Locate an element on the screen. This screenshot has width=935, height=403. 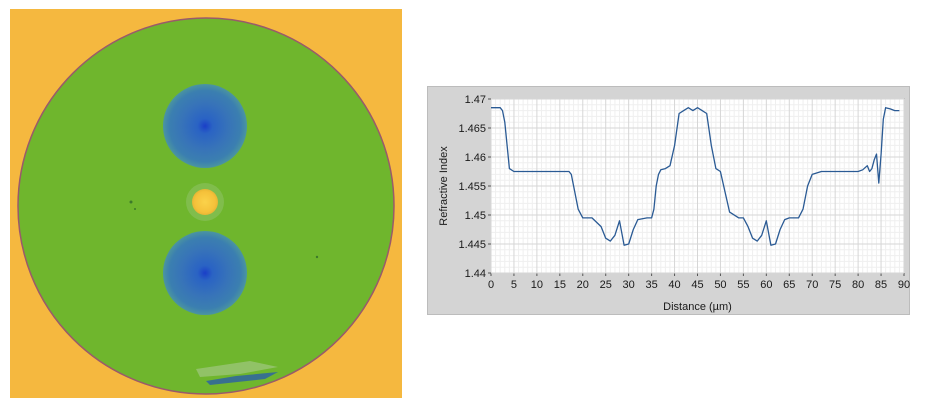
x-tick-label: 25 is located at coordinates (606, 285).